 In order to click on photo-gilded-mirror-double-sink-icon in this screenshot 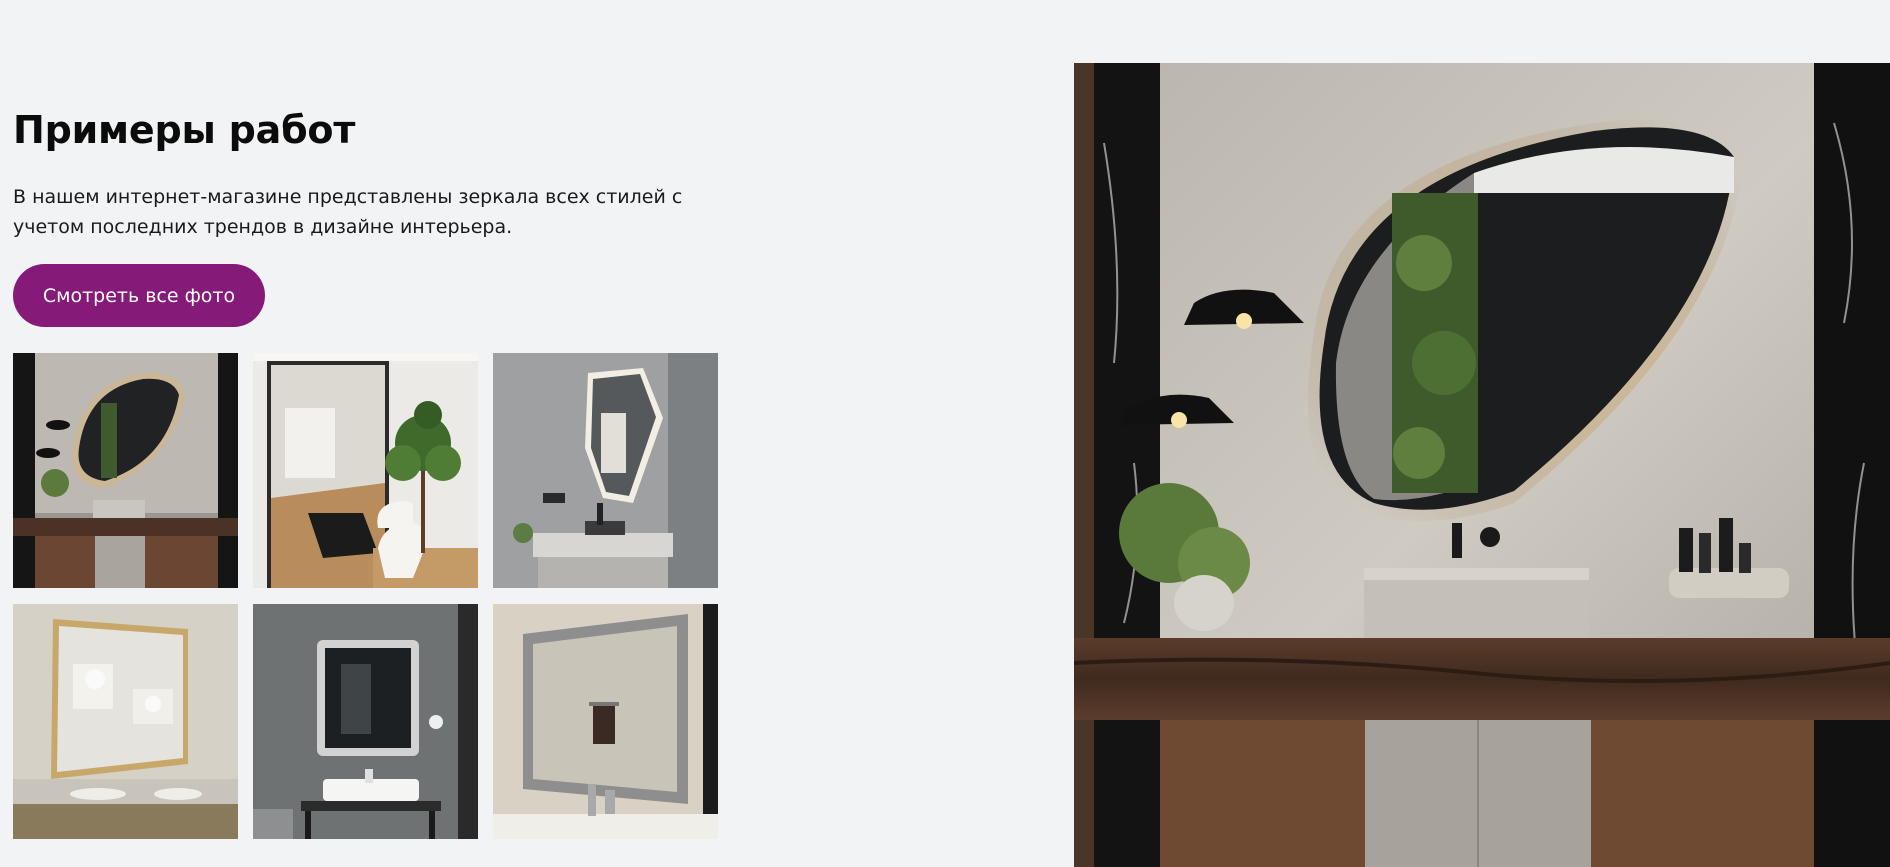, I will do `click(125, 721)`.